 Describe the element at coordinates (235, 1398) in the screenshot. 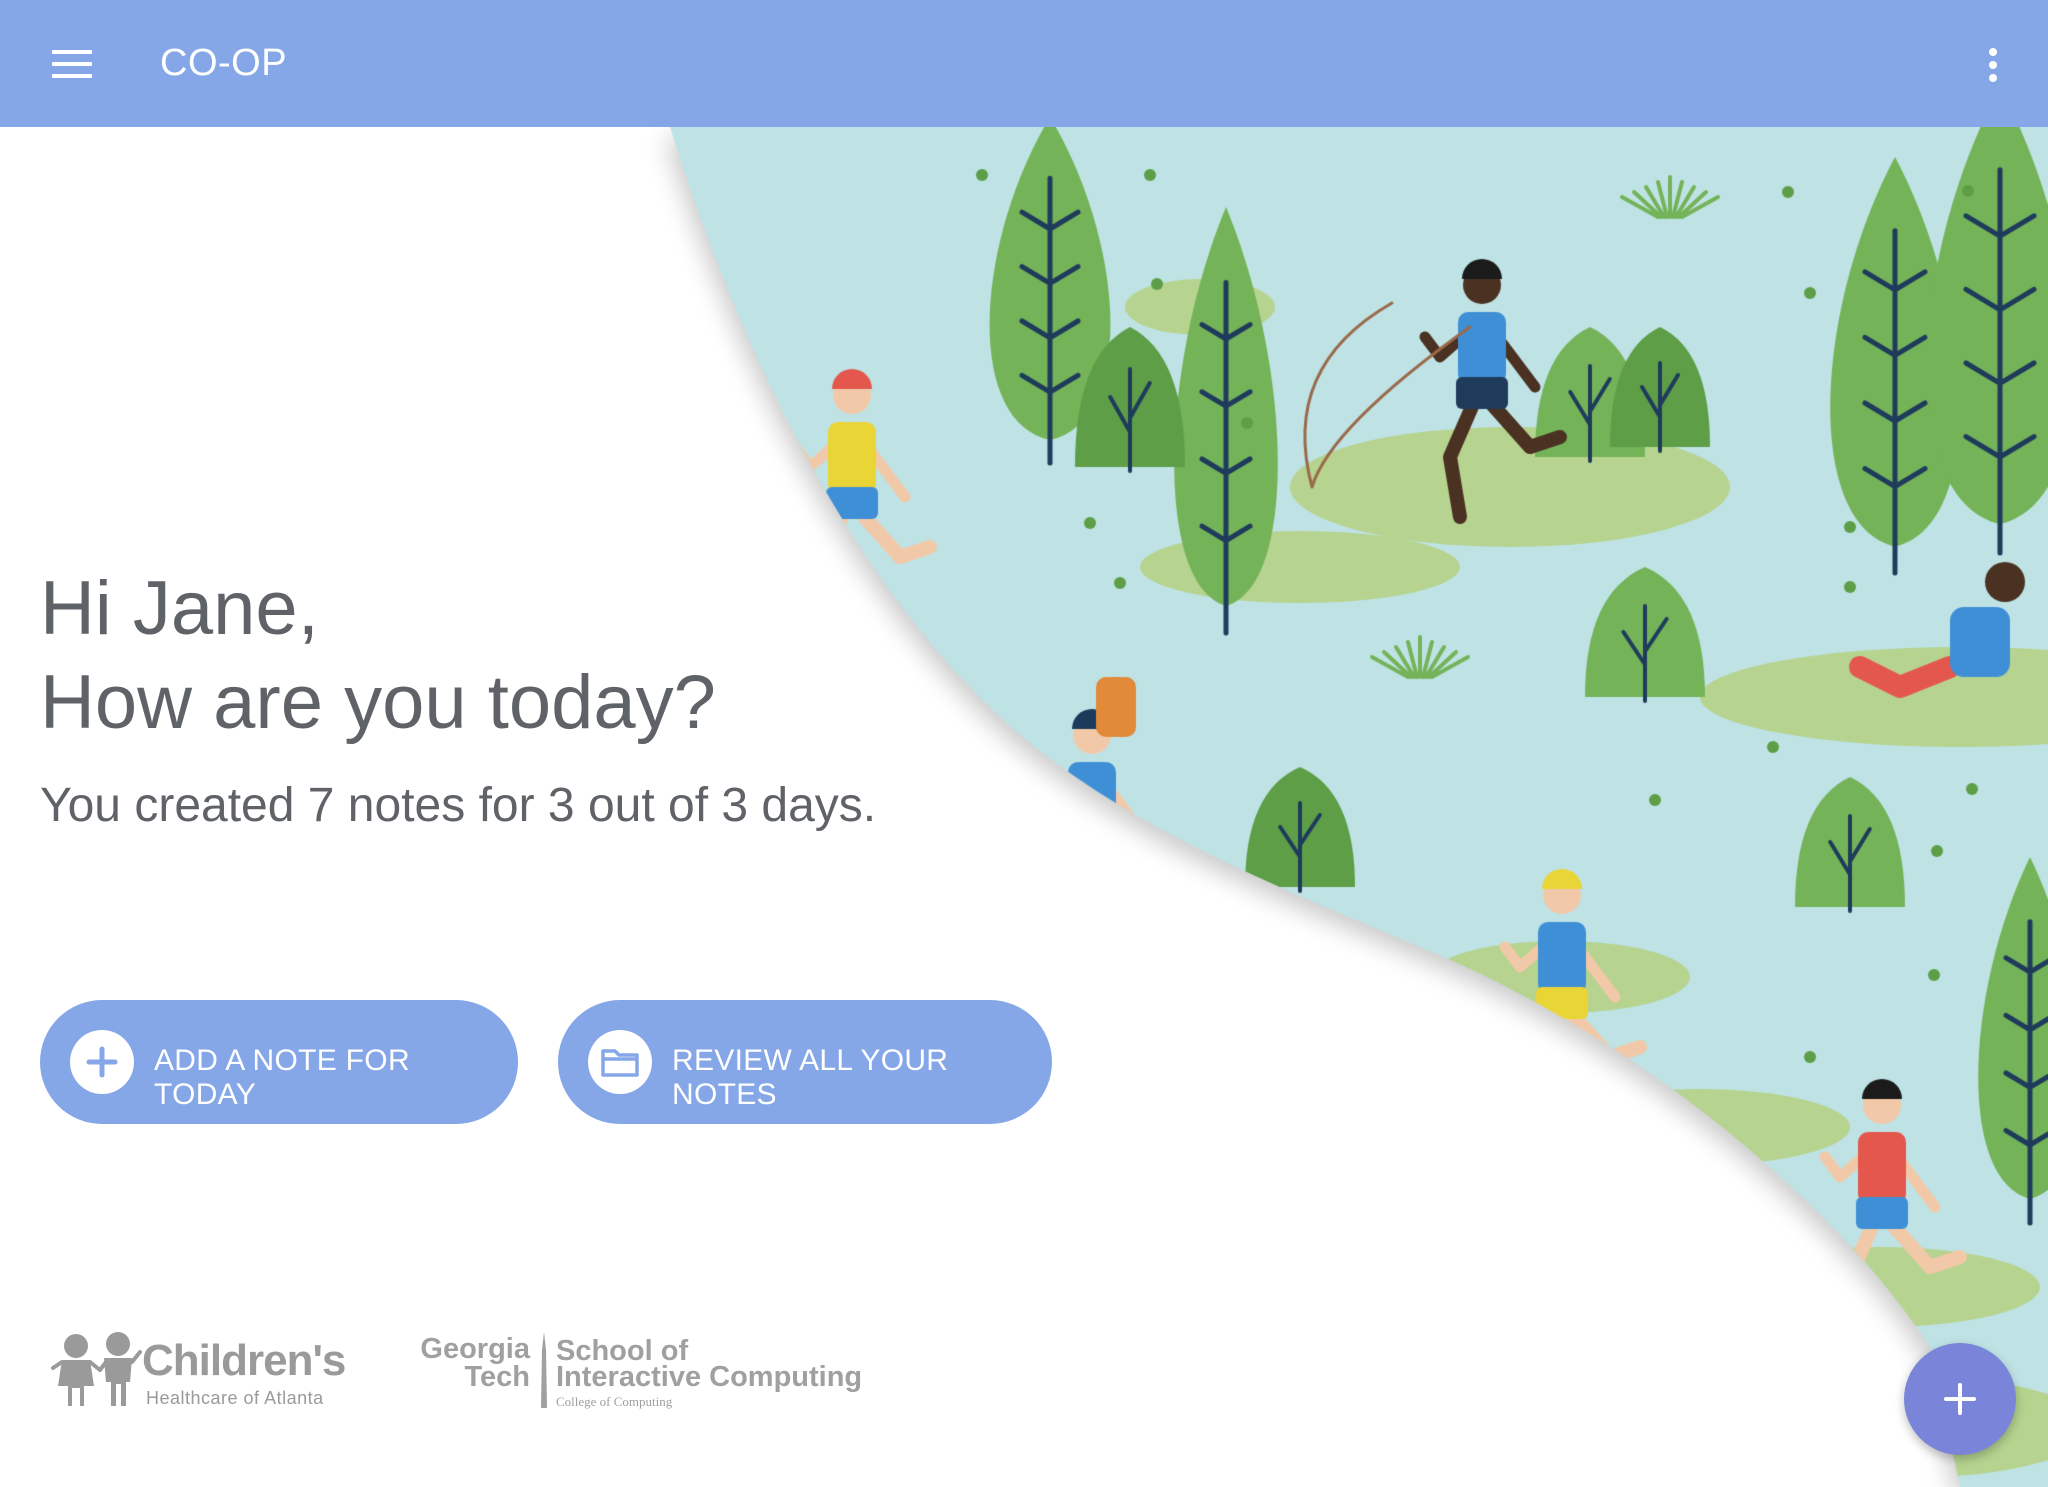

I see `childrens-subtitle: Healthcare of Atlanta` at that location.